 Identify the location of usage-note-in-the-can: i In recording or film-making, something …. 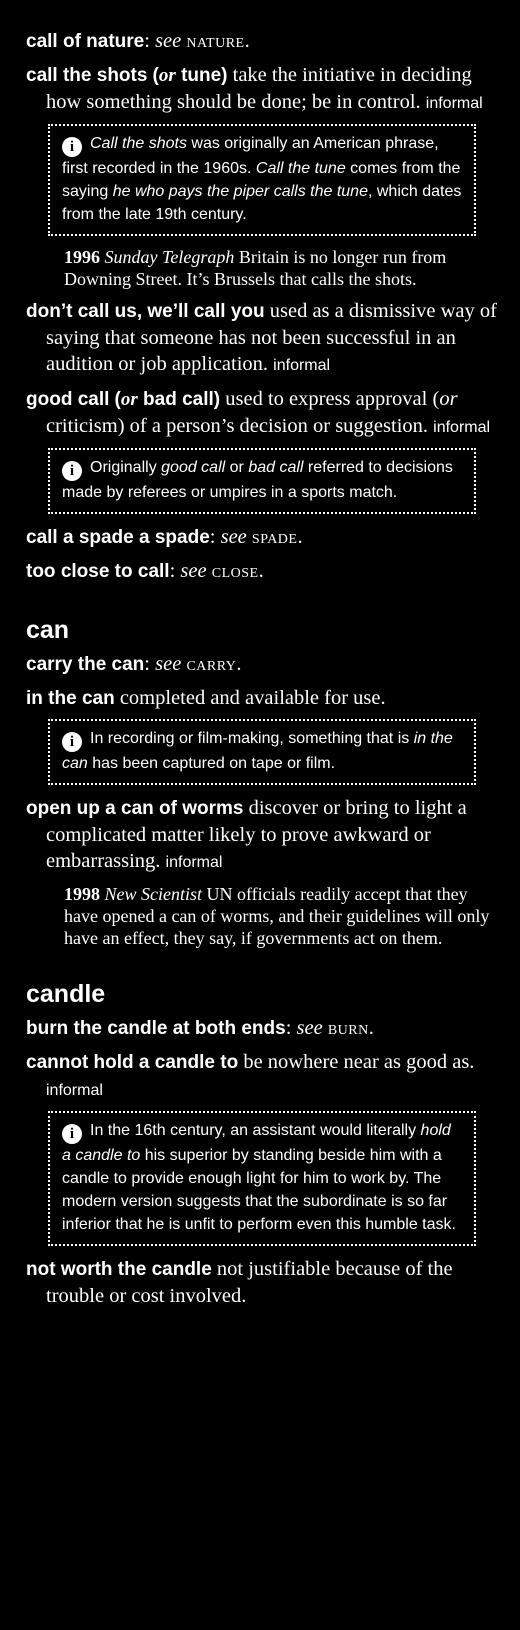
(262, 752).